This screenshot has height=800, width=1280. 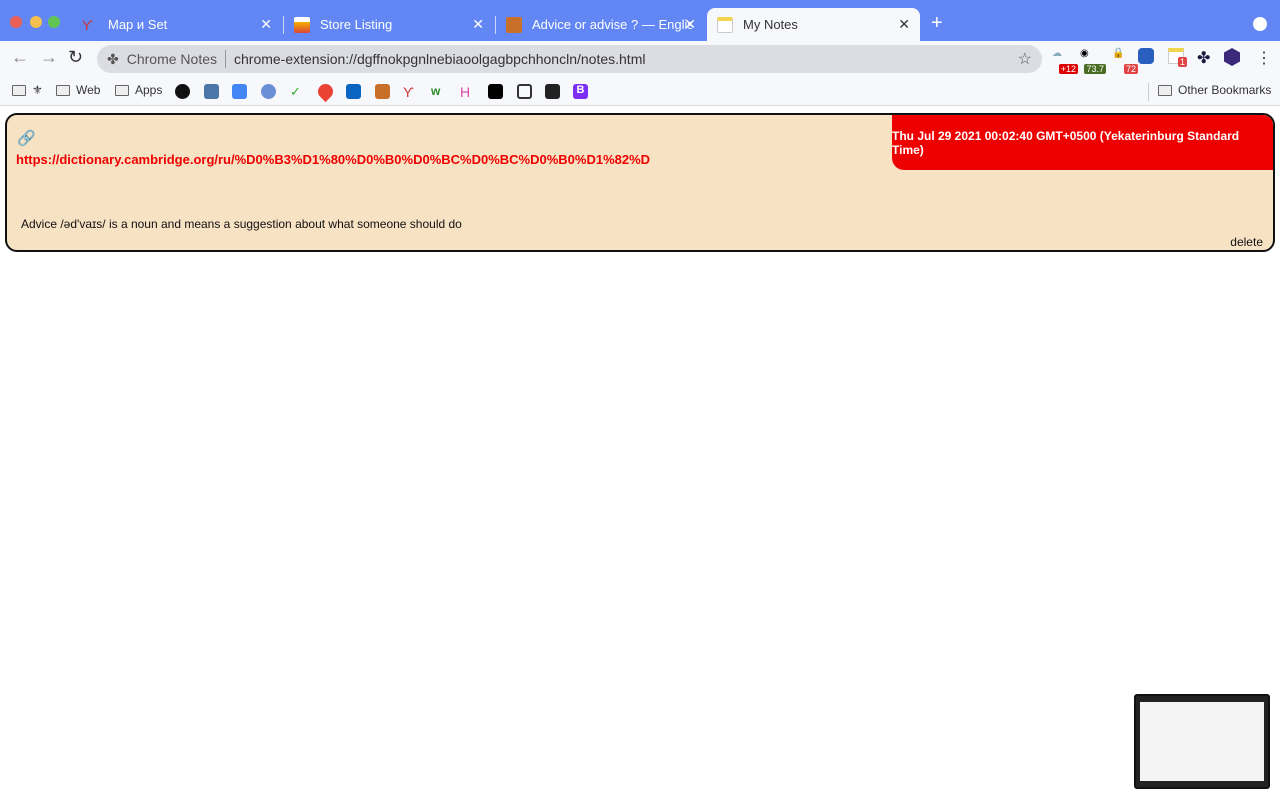 I want to click on forward-button: →, so click(x=49, y=57).